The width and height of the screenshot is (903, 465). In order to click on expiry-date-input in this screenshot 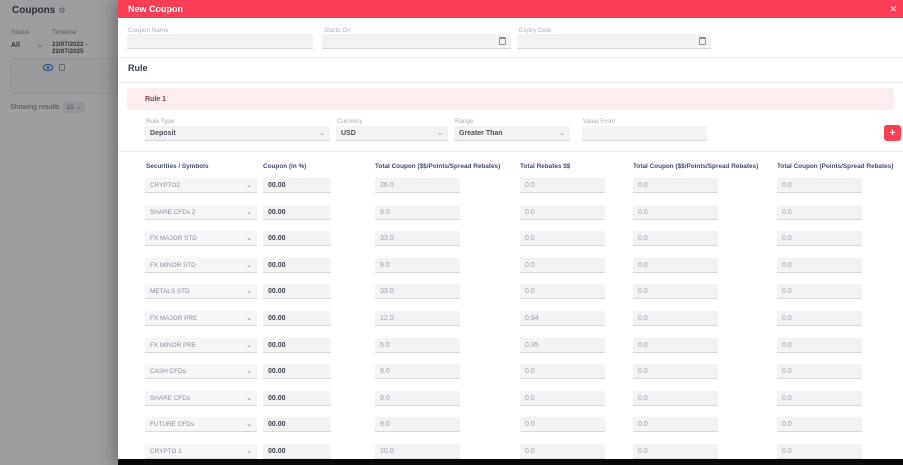, I will do `click(614, 41)`.